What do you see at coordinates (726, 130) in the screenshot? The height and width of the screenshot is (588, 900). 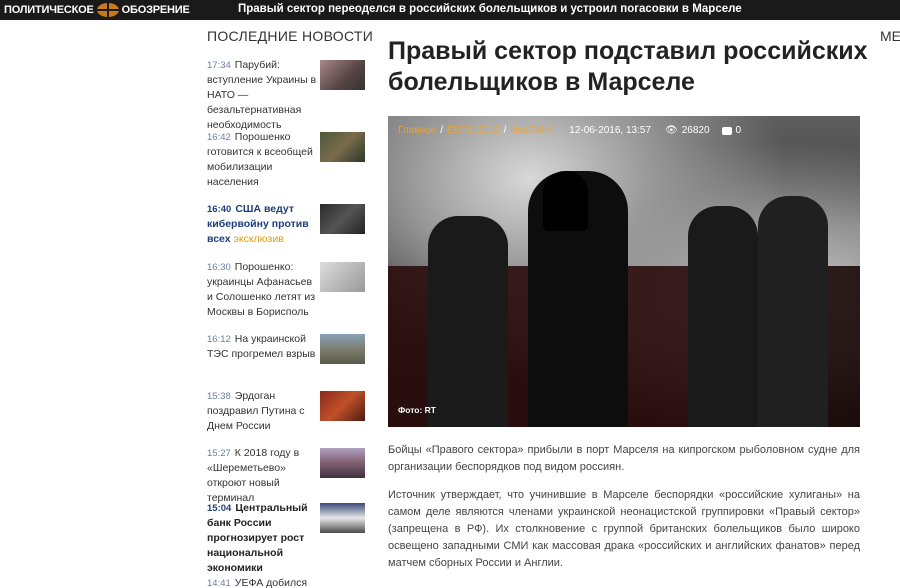 I see `comment-icon` at bounding box center [726, 130].